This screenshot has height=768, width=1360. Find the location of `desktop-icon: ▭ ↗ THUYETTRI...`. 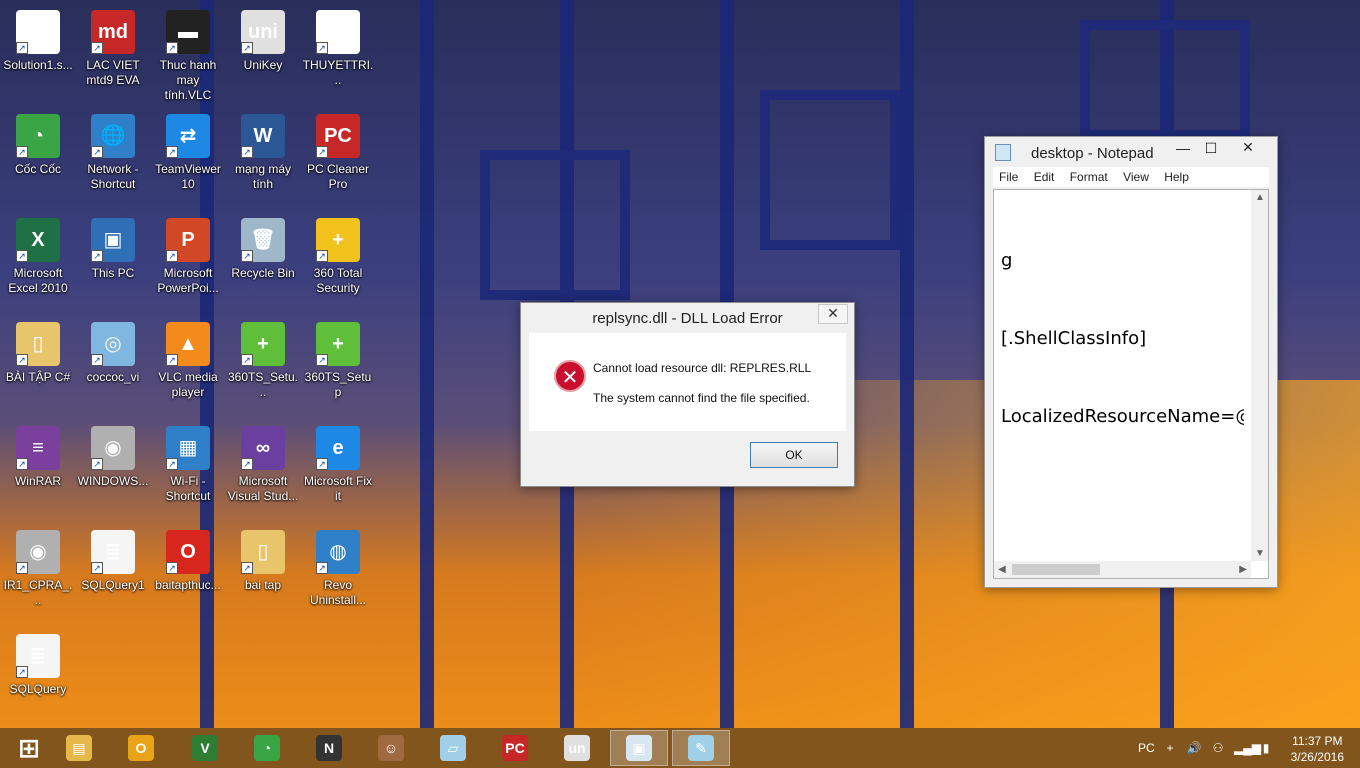

desktop-icon: ▭ ↗ THUYETTRI... is located at coordinates (338, 54).